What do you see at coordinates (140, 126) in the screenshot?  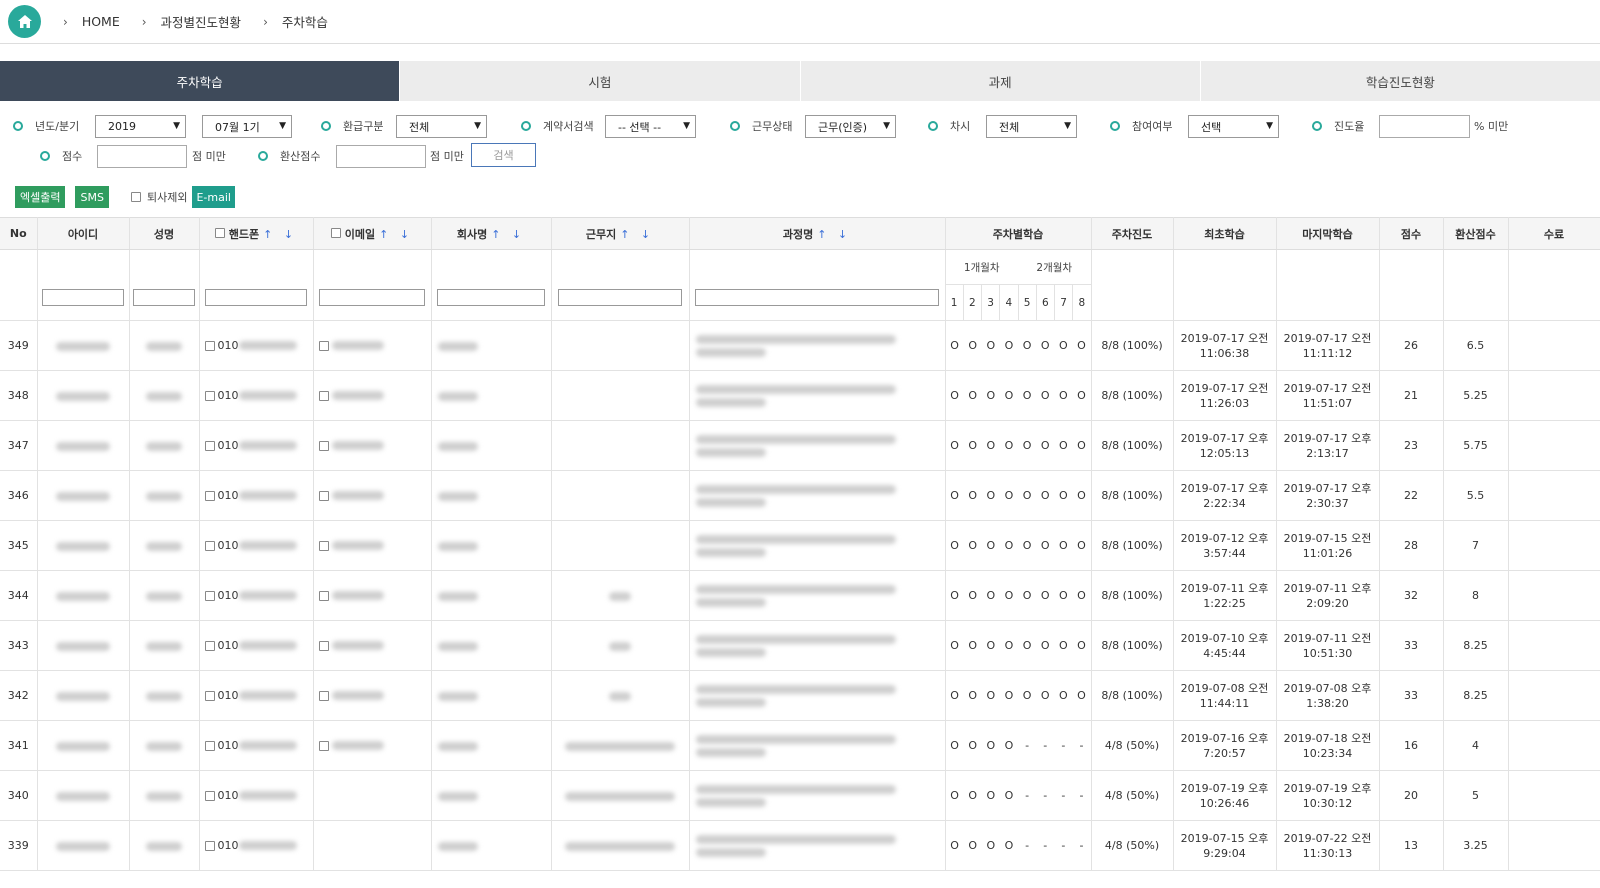 I see `year-select: 2019 ▼` at bounding box center [140, 126].